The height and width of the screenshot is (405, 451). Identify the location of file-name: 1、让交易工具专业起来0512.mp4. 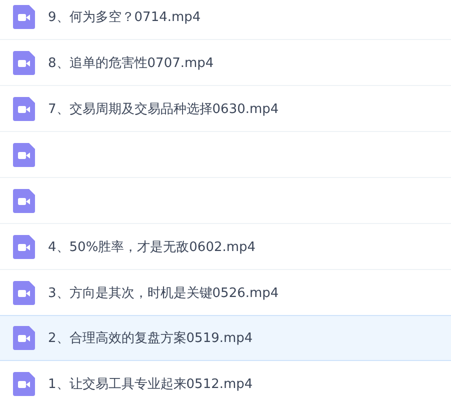
(150, 384).